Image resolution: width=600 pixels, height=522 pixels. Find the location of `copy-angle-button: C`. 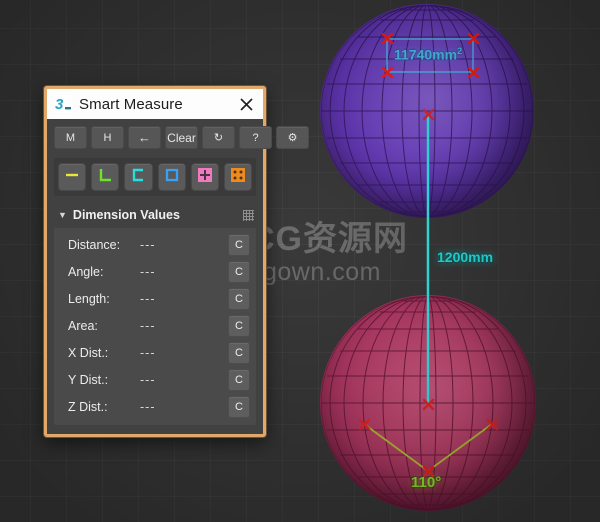

copy-angle-button: C is located at coordinates (239, 271).